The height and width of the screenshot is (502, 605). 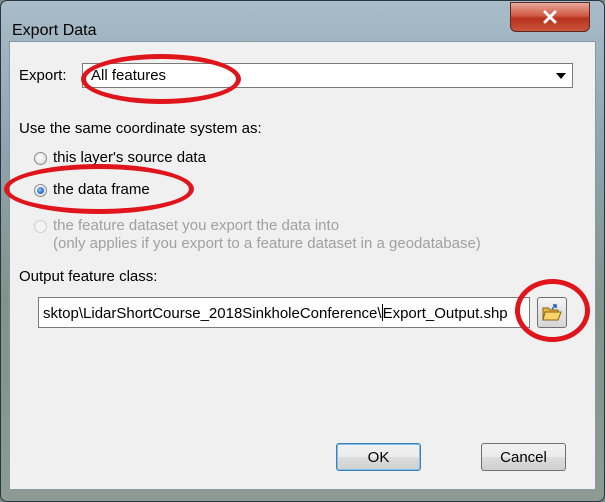 What do you see at coordinates (88, 276) in the screenshot?
I see `output-label: Output feature class:` at bounding box center [88, 276].